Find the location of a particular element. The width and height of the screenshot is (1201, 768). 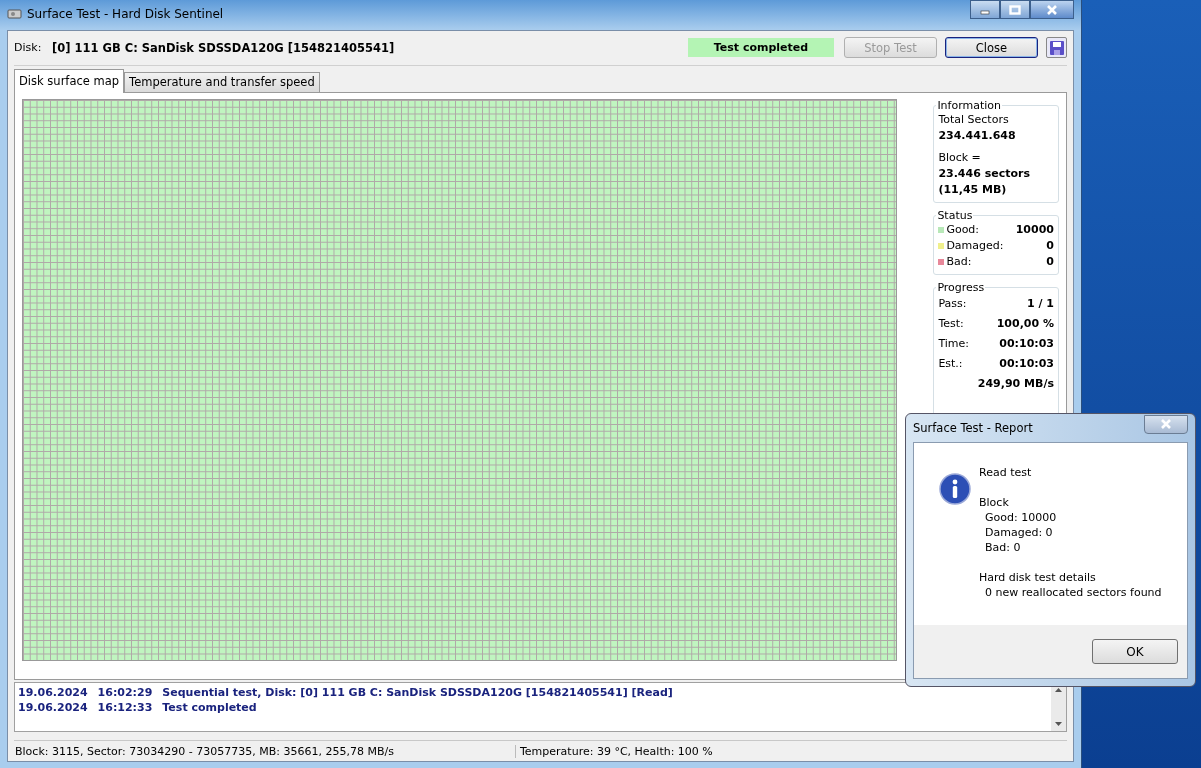

status-label: Damaged: is located at coordinates (975, 245).